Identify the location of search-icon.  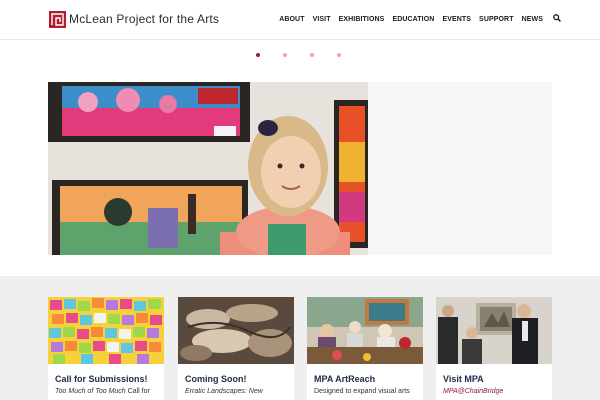
(557, 18).